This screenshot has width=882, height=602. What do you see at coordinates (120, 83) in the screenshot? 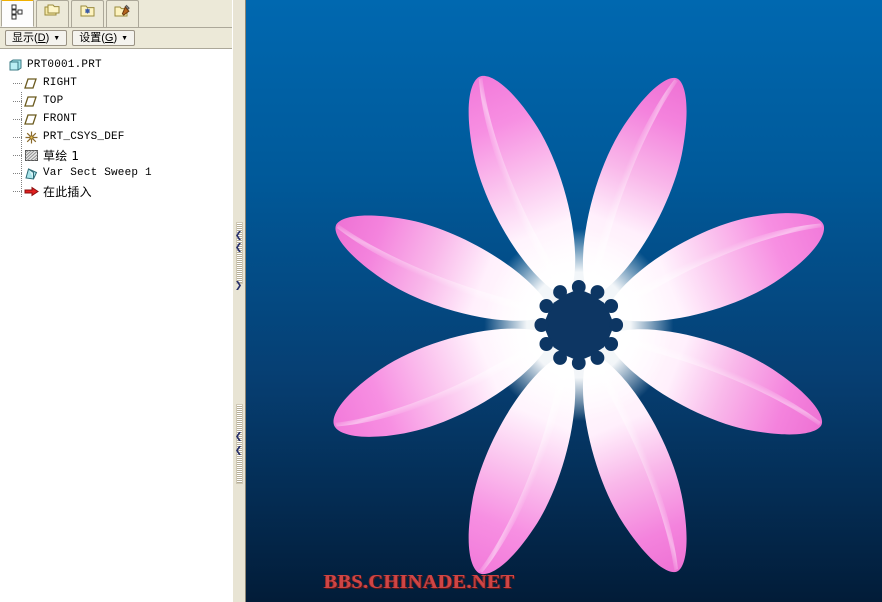
I see `tree-item-right: RIGHT` at bounding box center [120, 83].